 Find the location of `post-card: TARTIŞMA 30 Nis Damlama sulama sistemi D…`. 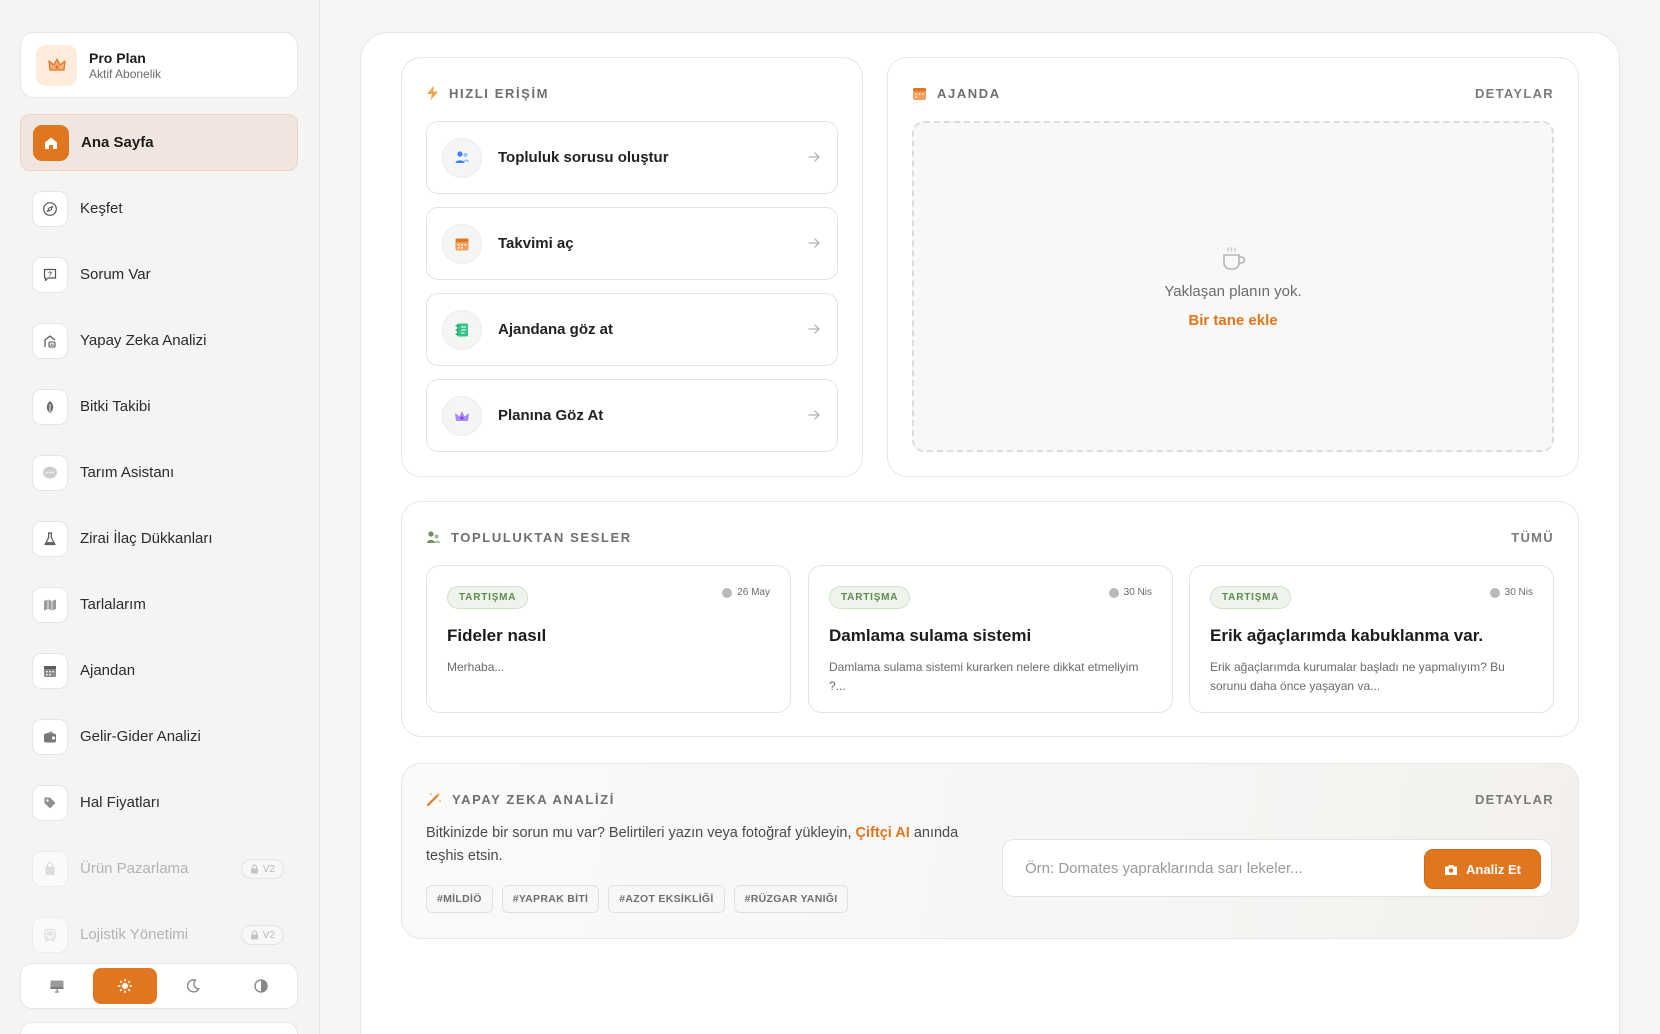

post-card: TARTIŞMA 30 Nis Damlama sulama sistemi D… is located at coordinates (990, 639).